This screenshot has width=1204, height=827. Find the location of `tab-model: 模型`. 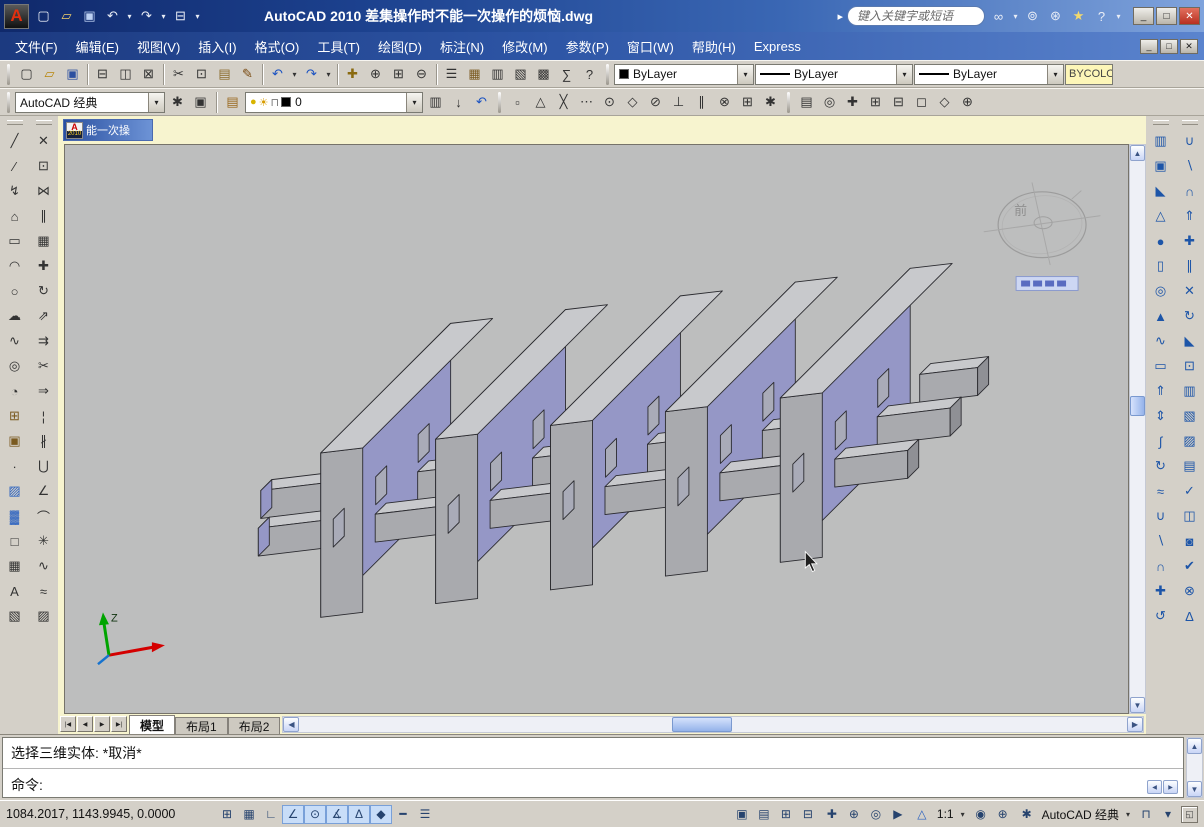

tab-model: 模型 is located at coordinates (152, 724).